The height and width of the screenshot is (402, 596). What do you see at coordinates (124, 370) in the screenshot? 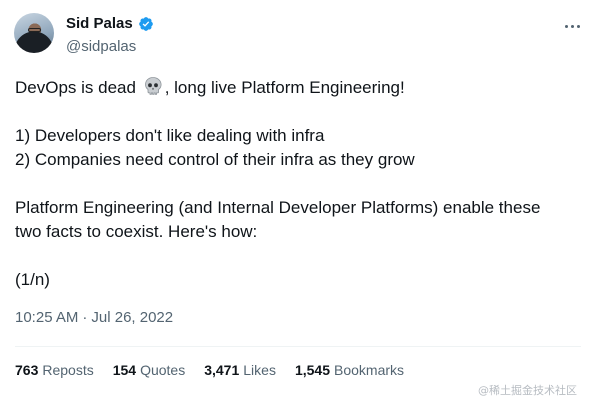
I see `quotes-count: 154` at bounding box center [124, 370].